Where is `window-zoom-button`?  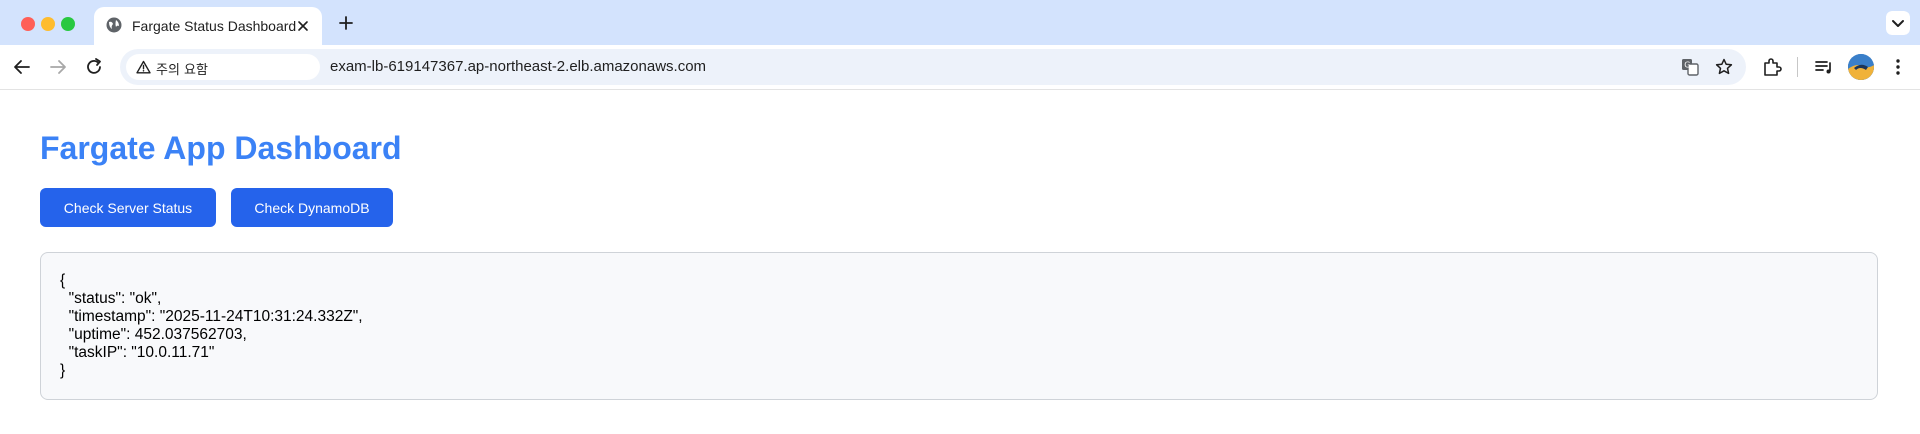 window-zoom-button is located at coordinates (68, 24).